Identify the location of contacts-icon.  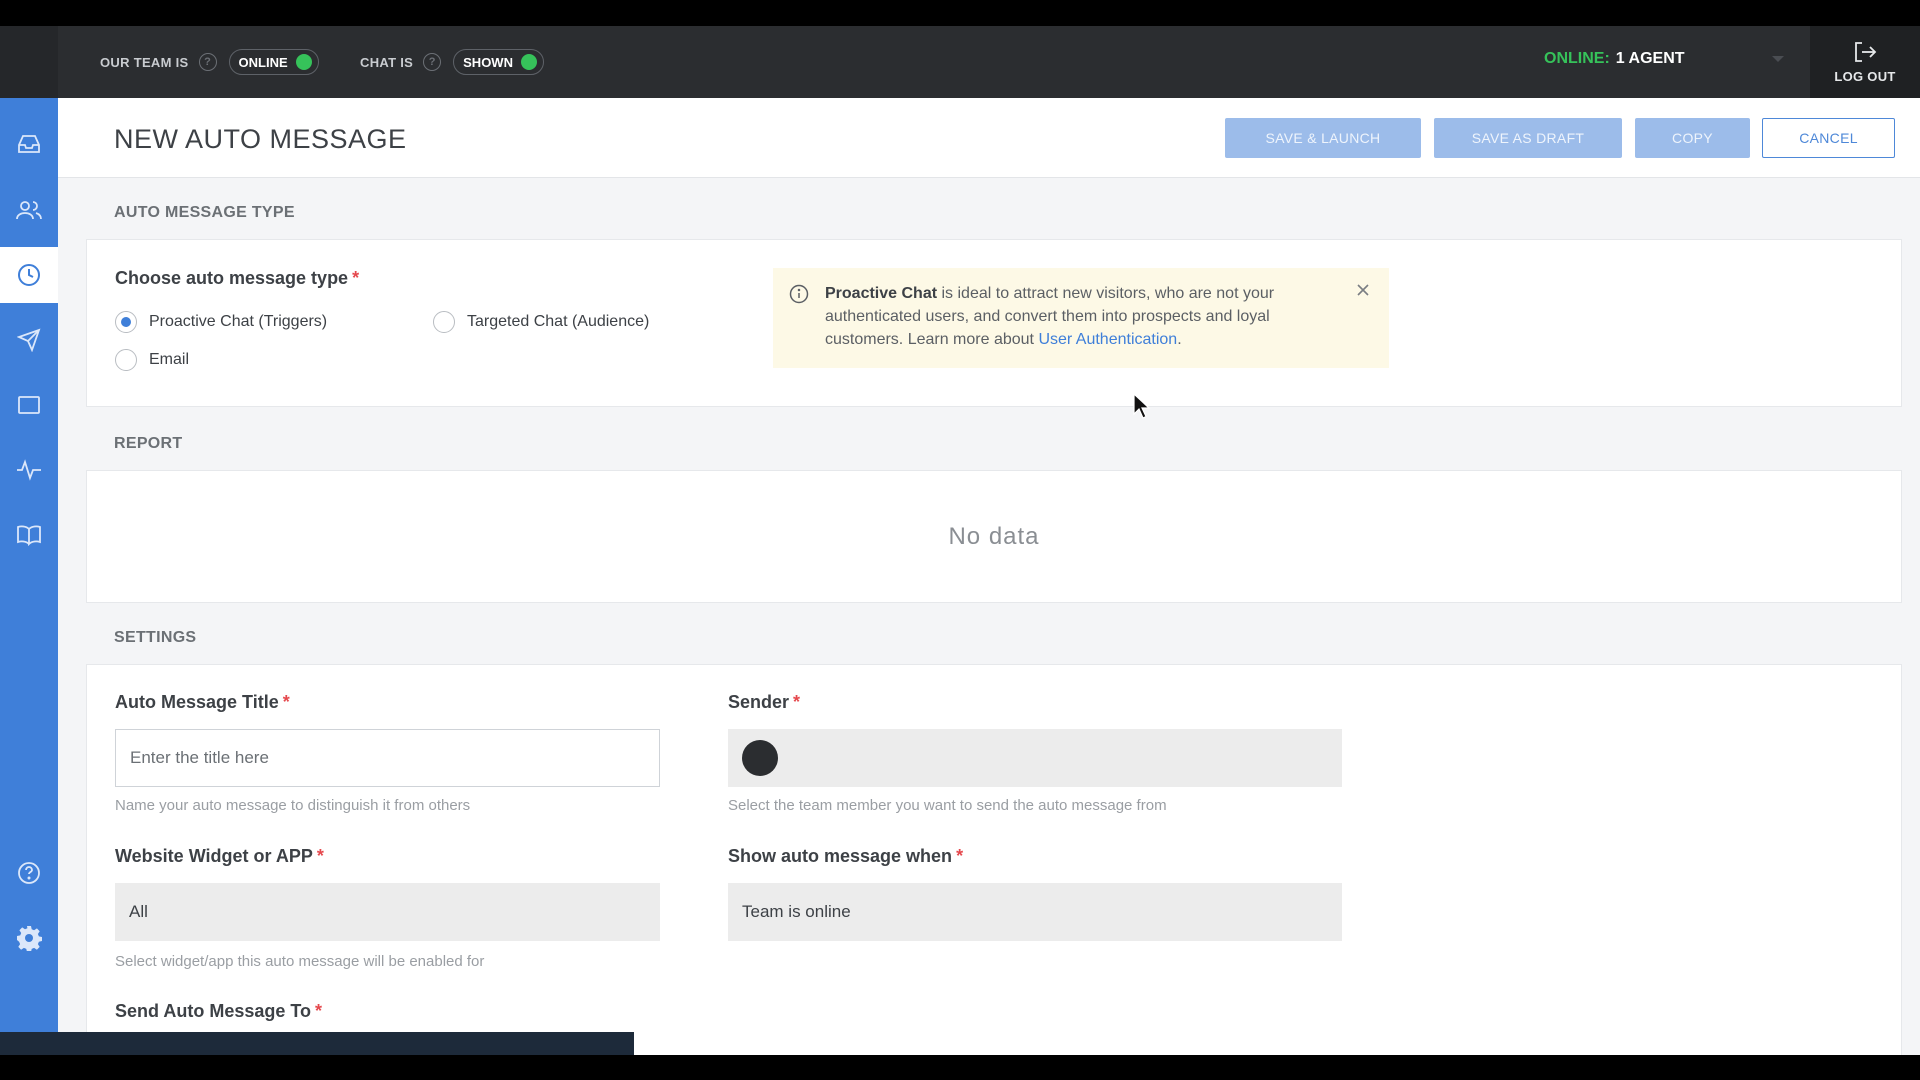
(29, 210).